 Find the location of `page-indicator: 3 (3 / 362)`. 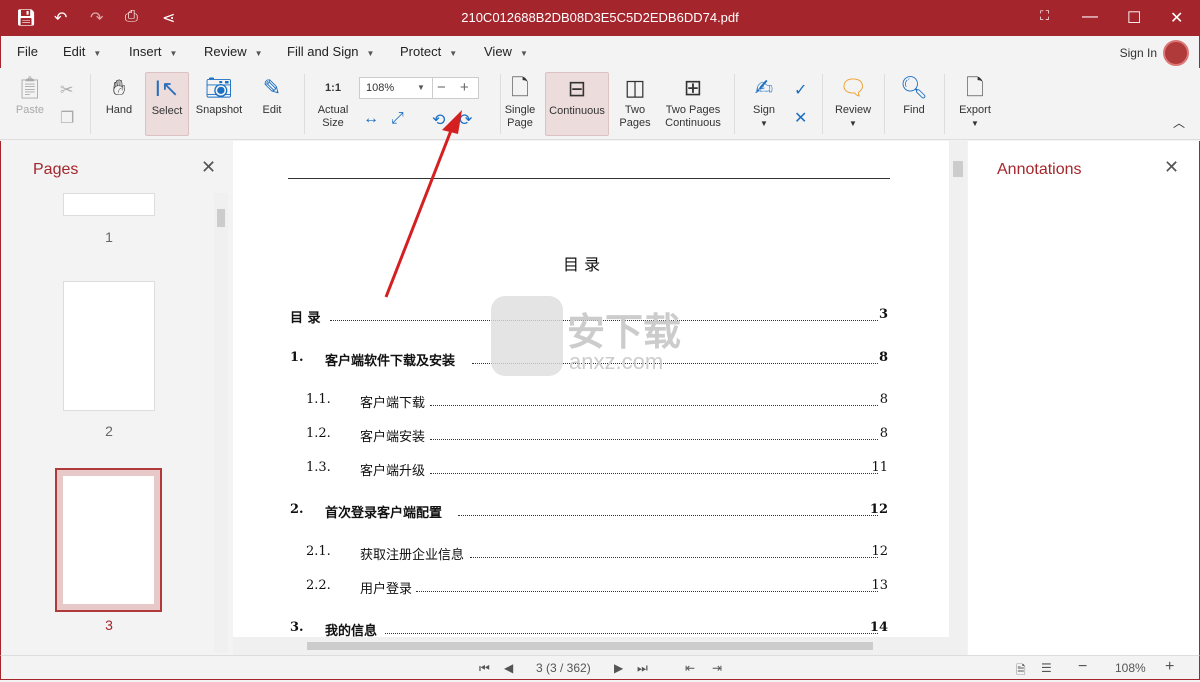

page-indicator: 3 (3 / 362) is located at coordinates (563, 668).